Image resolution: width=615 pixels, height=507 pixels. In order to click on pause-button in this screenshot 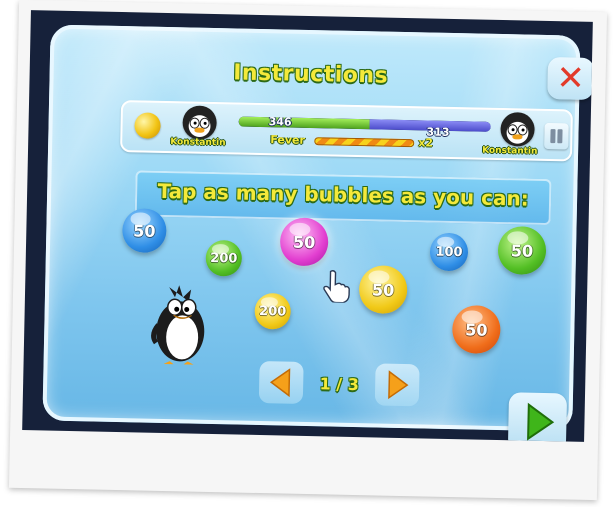, I will do `click(556, 136)`.